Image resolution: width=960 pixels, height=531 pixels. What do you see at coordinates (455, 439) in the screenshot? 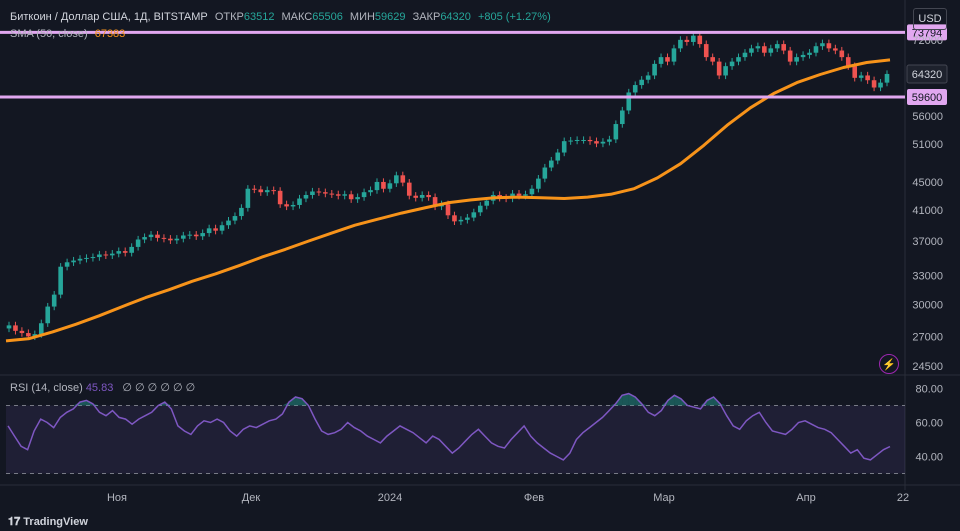
I see `rsi-band` at bounding box center [455, 439].